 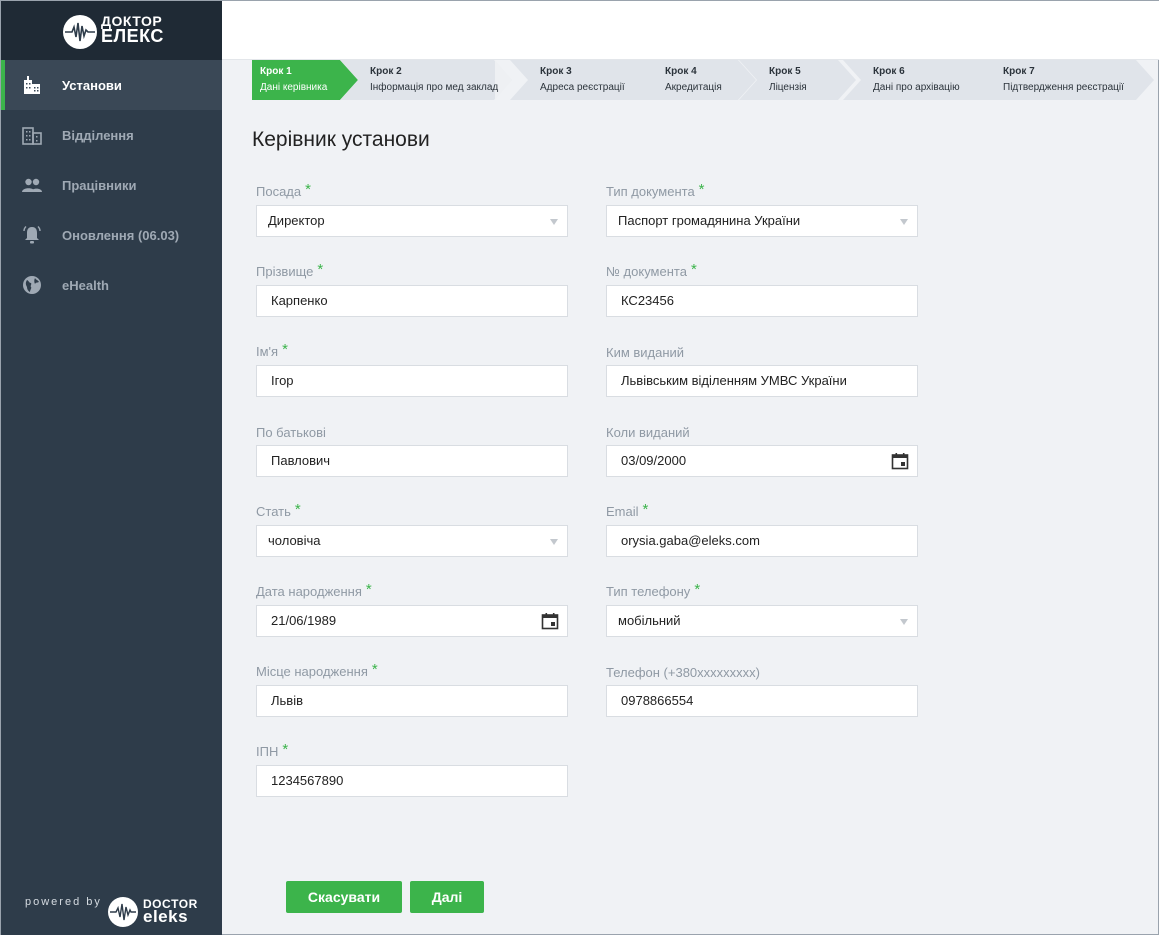 I want to click on step-title: Крок 2, so click(x=386, y=71).